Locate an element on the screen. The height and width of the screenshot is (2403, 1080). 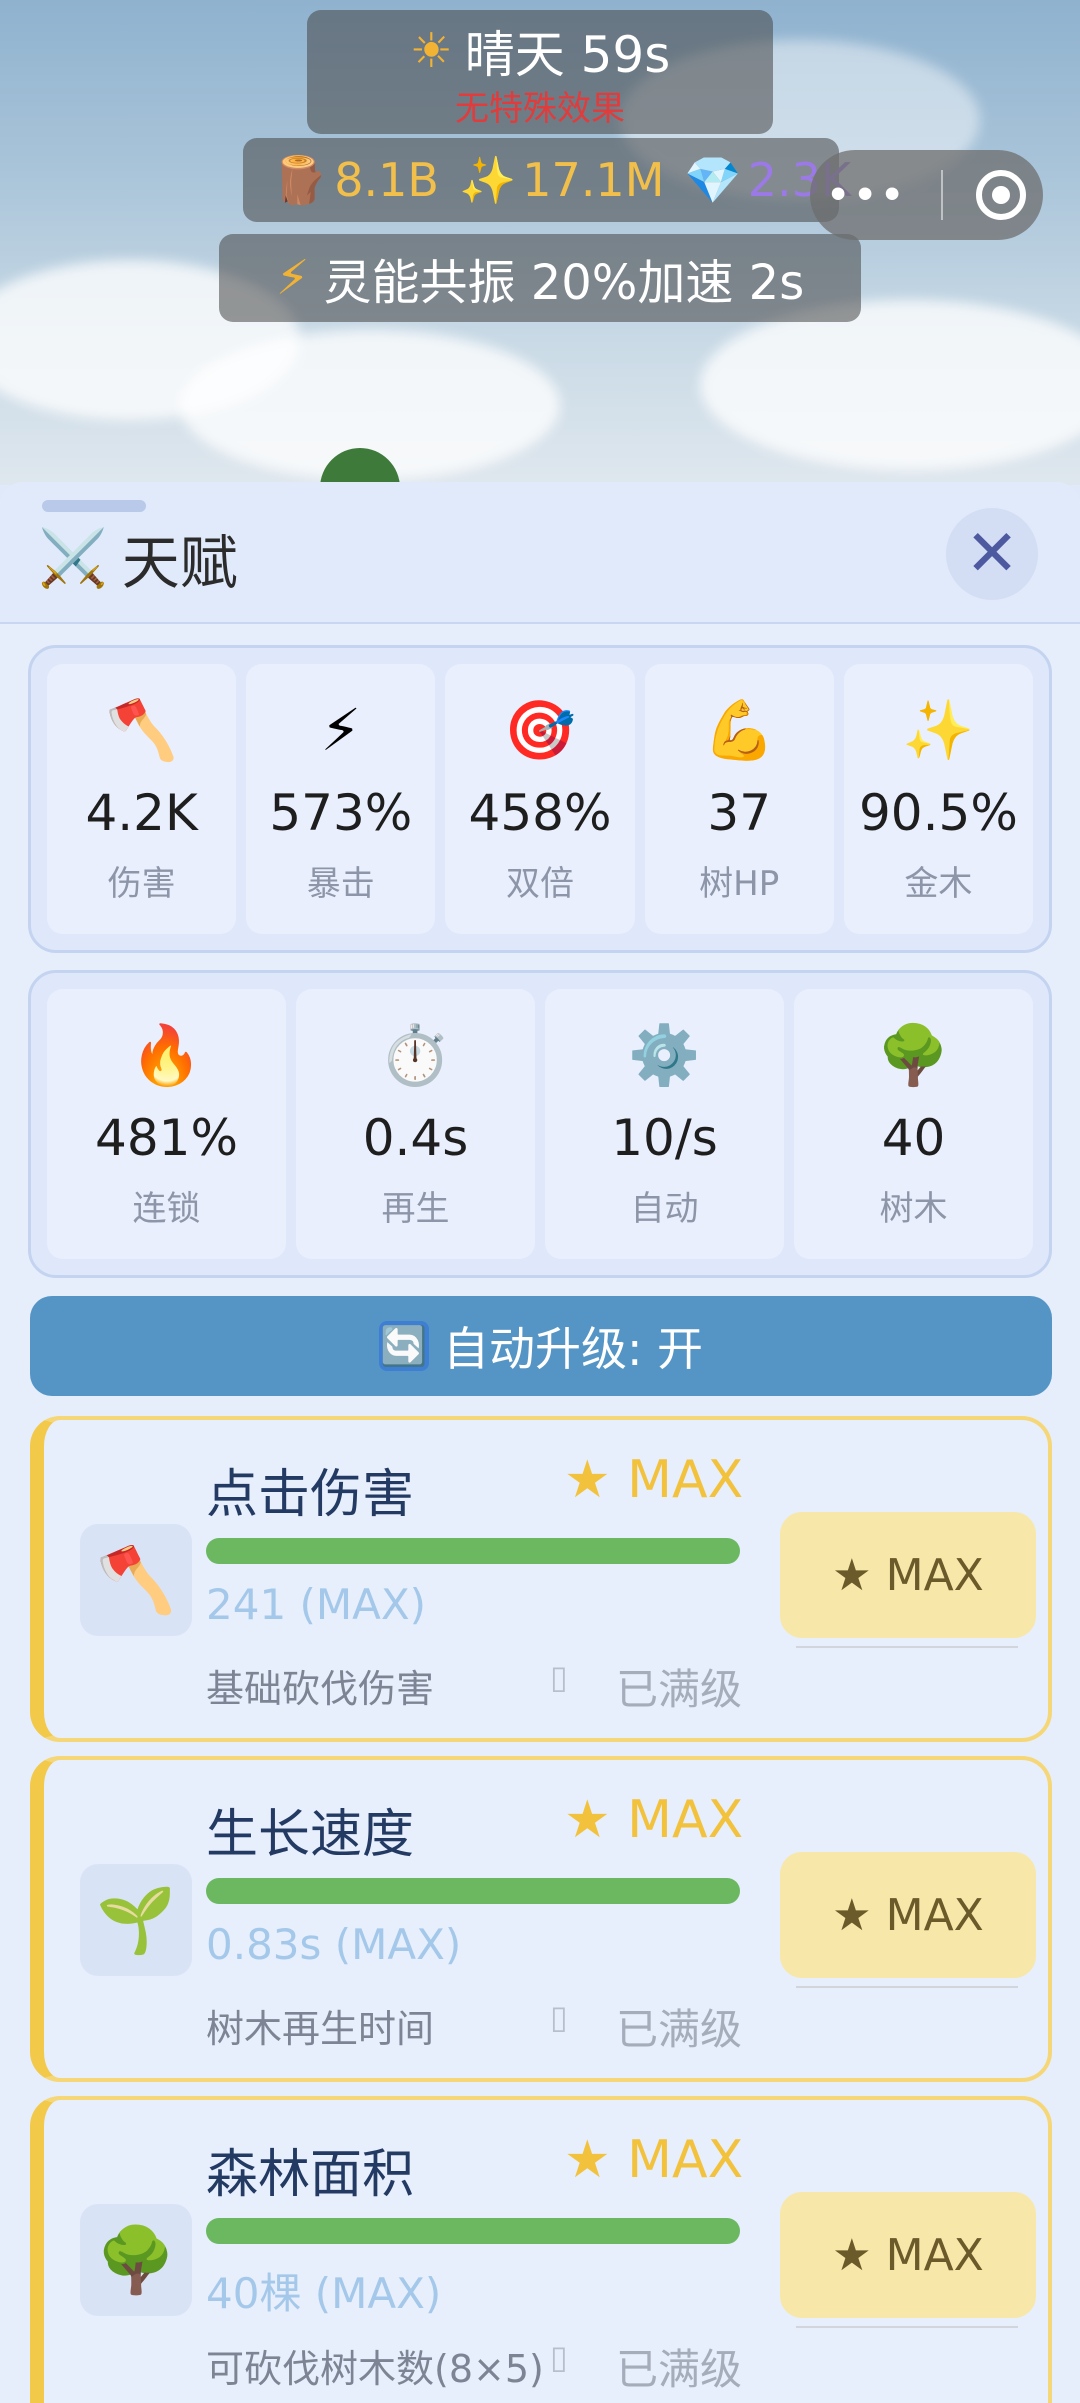
crossed-swords-icon: ⚔️ is located at coordinates (73, 558).